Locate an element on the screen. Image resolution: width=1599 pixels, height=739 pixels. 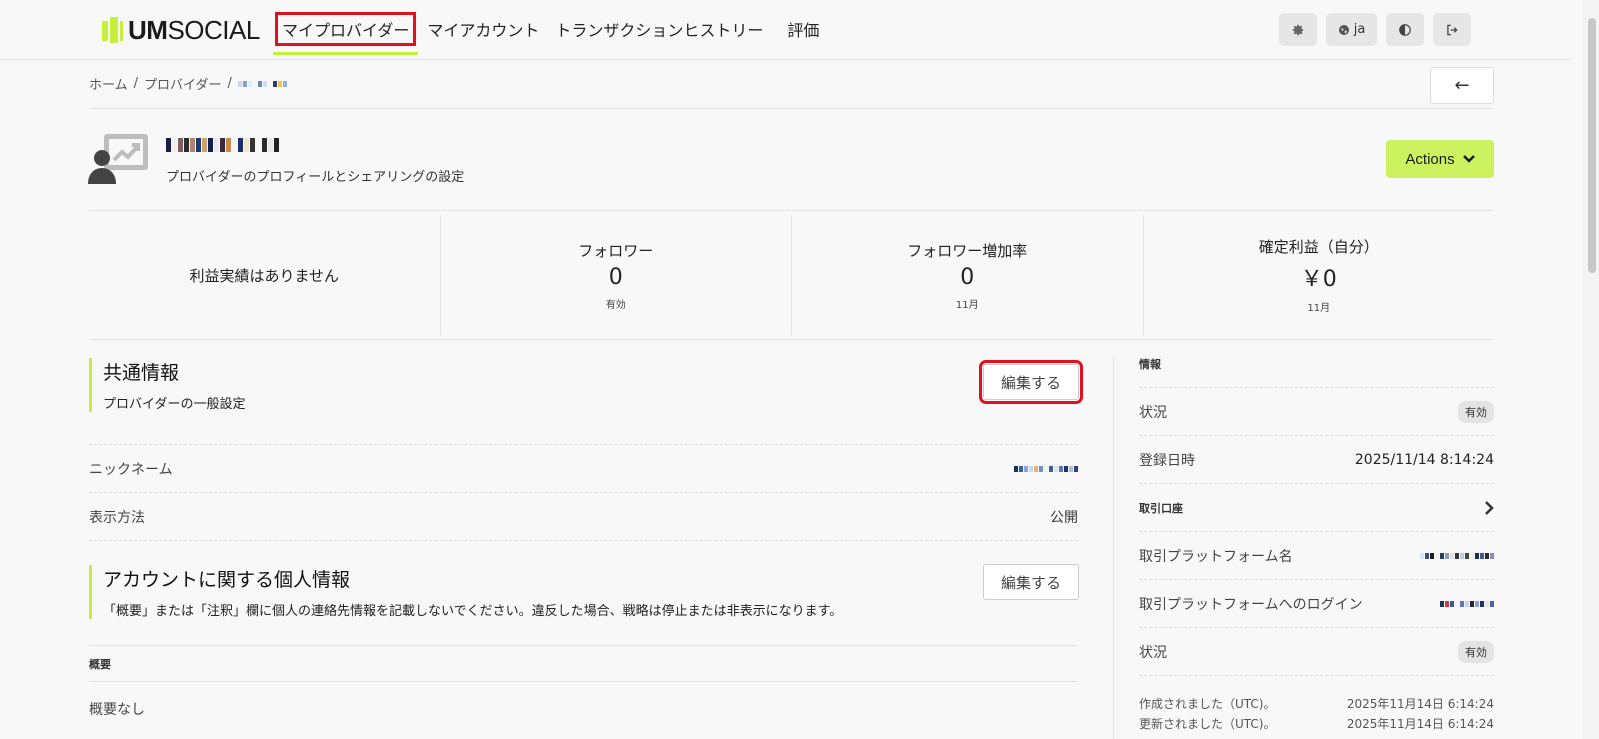
updated-row: 更新されました（UTC)。 2025年11月14日 6:14:24 is located at coordinates (1316, 724).